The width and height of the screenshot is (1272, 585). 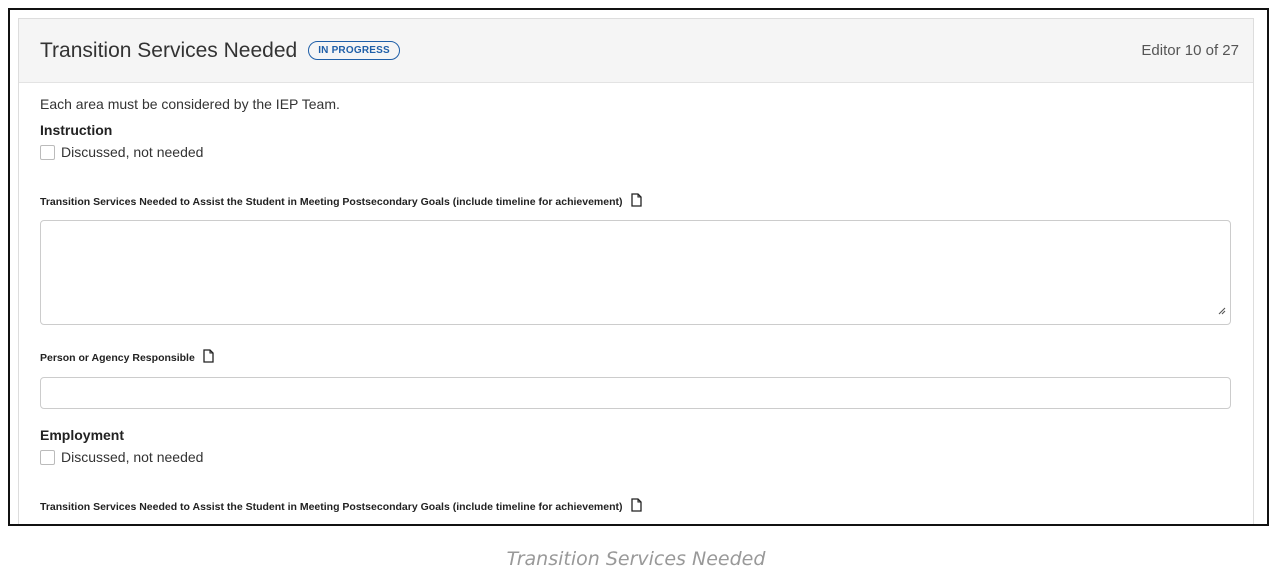 I want to click on instruction-discussed-checkbox, so click(x=47, y=152).